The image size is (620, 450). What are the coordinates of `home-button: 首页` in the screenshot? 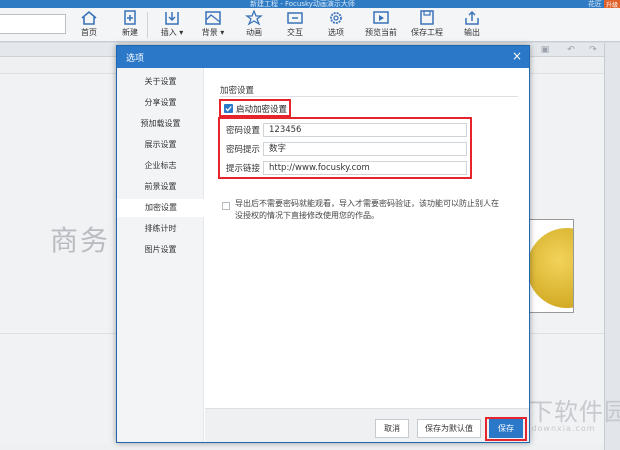 It's located at (89, 24).